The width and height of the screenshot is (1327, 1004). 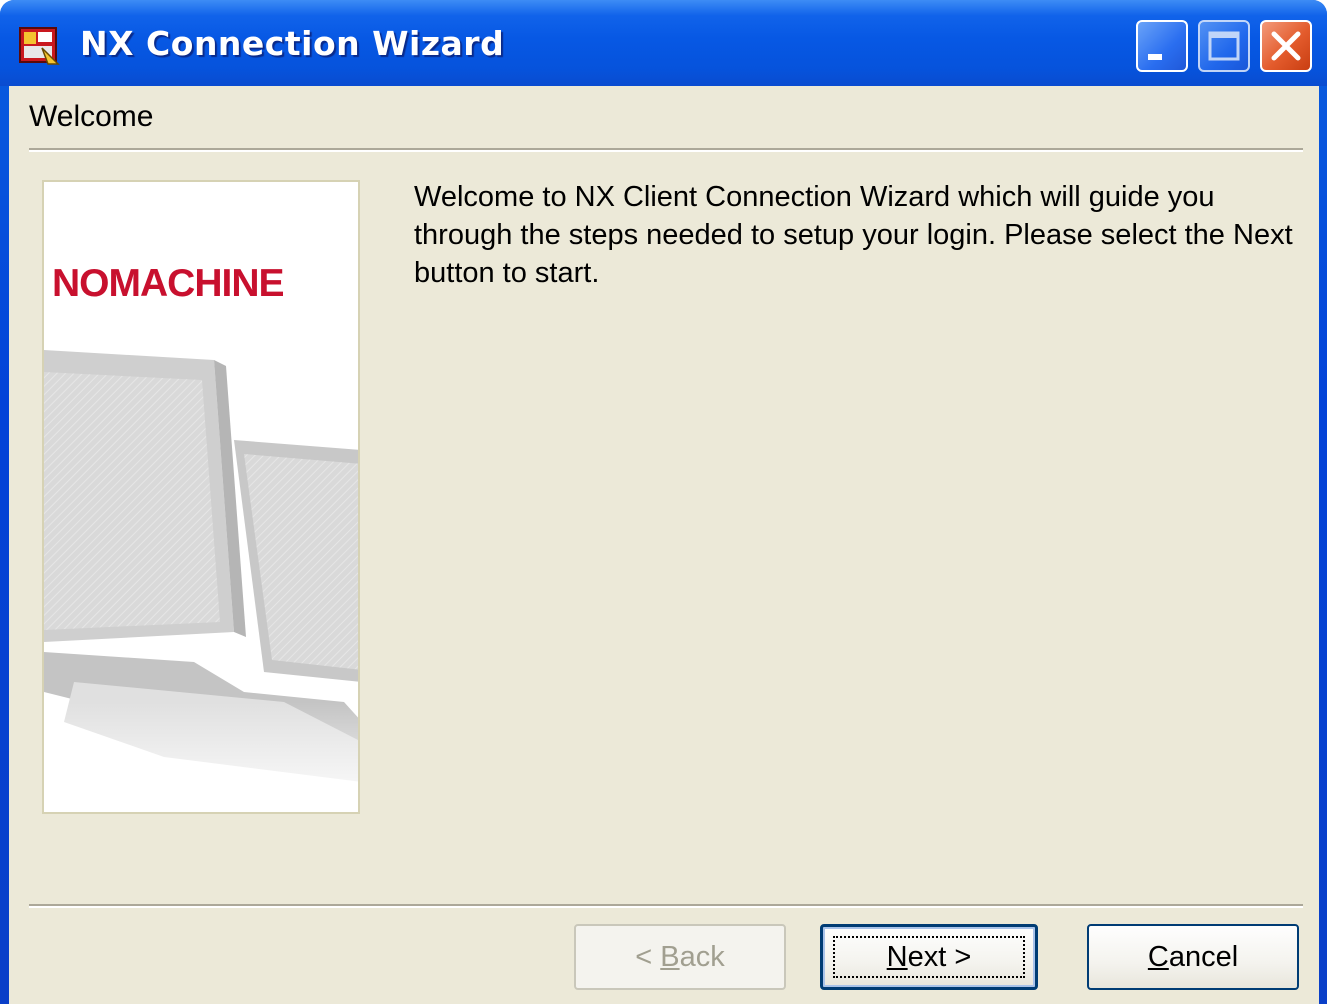 What do you see at coordinates (666, 906) in the screenshot?
I see `footer-divider` at bounding box center [666, 906].